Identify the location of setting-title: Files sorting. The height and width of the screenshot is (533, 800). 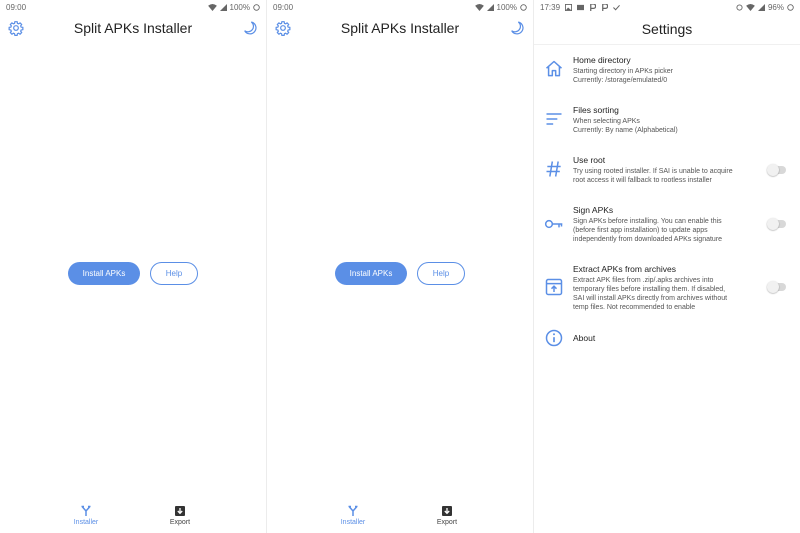
(596, 110).